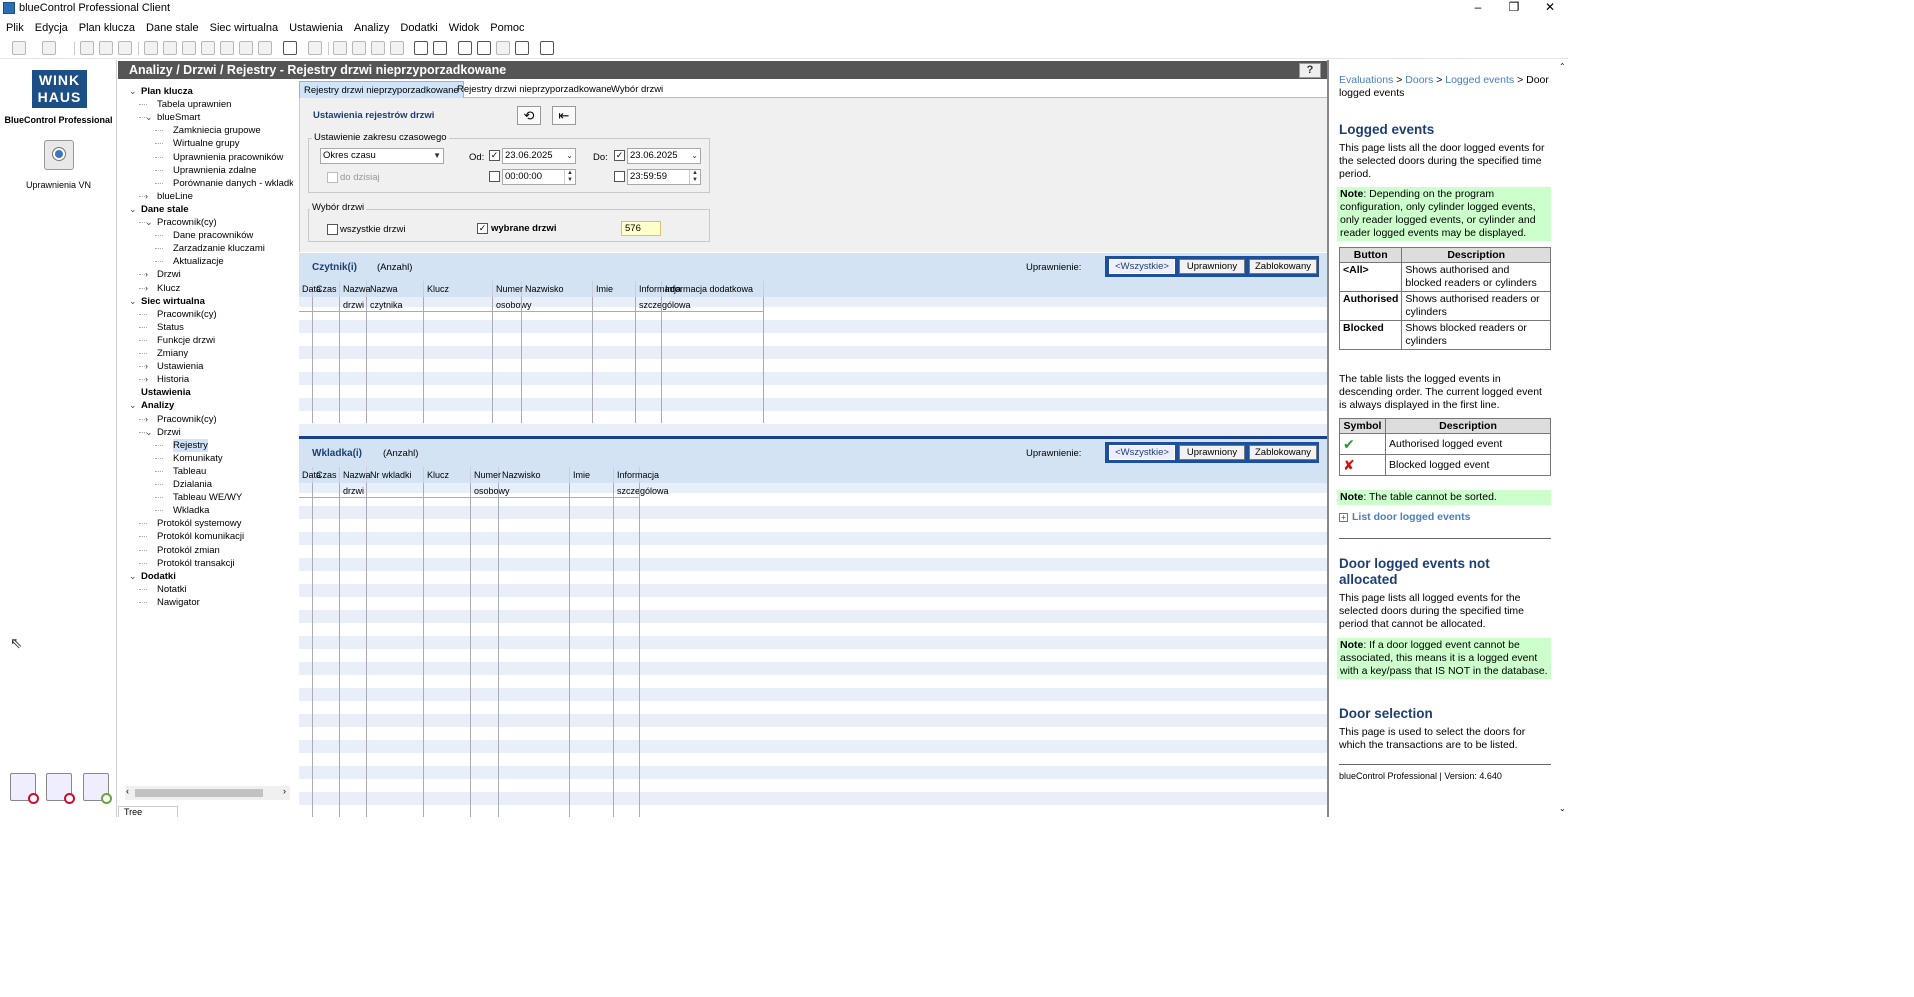  I want to click on from-date-picker: 23.06.2025 ⌄, so click(539, 156).